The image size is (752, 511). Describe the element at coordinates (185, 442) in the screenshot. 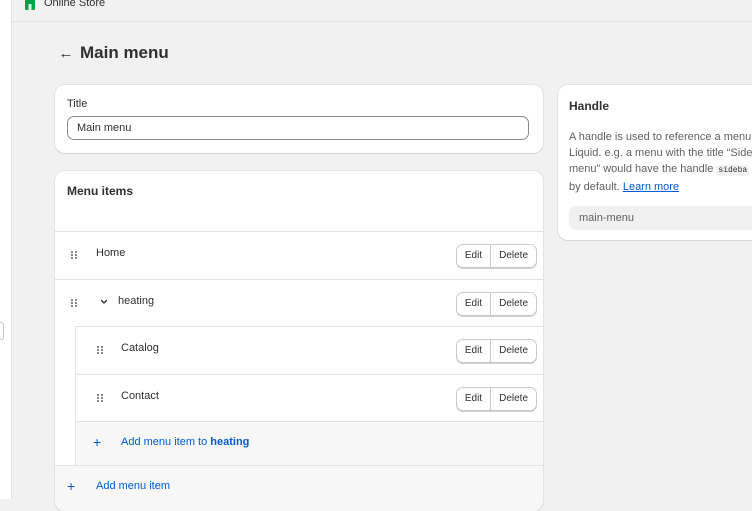

I see `add-submenu-item-link: Add menu item to heating` at that location.